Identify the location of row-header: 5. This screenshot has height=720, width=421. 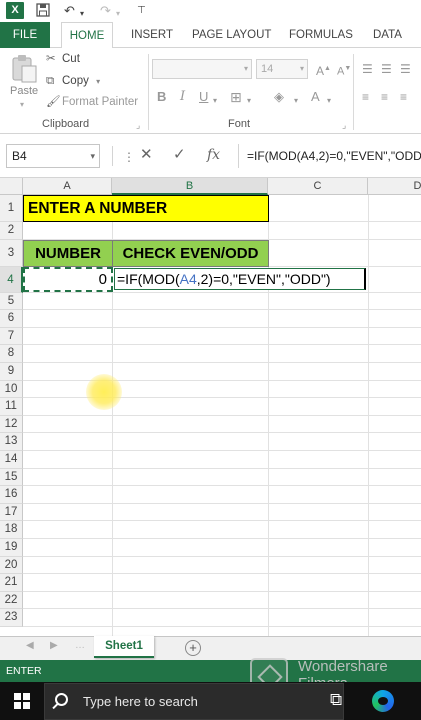
(11, 301).